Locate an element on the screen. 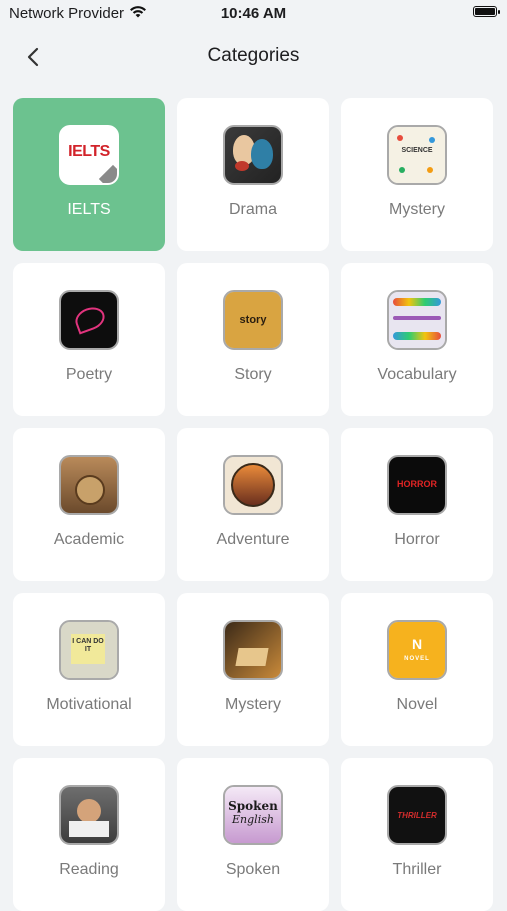  category-label: Story is located at coordinates (253, 374).